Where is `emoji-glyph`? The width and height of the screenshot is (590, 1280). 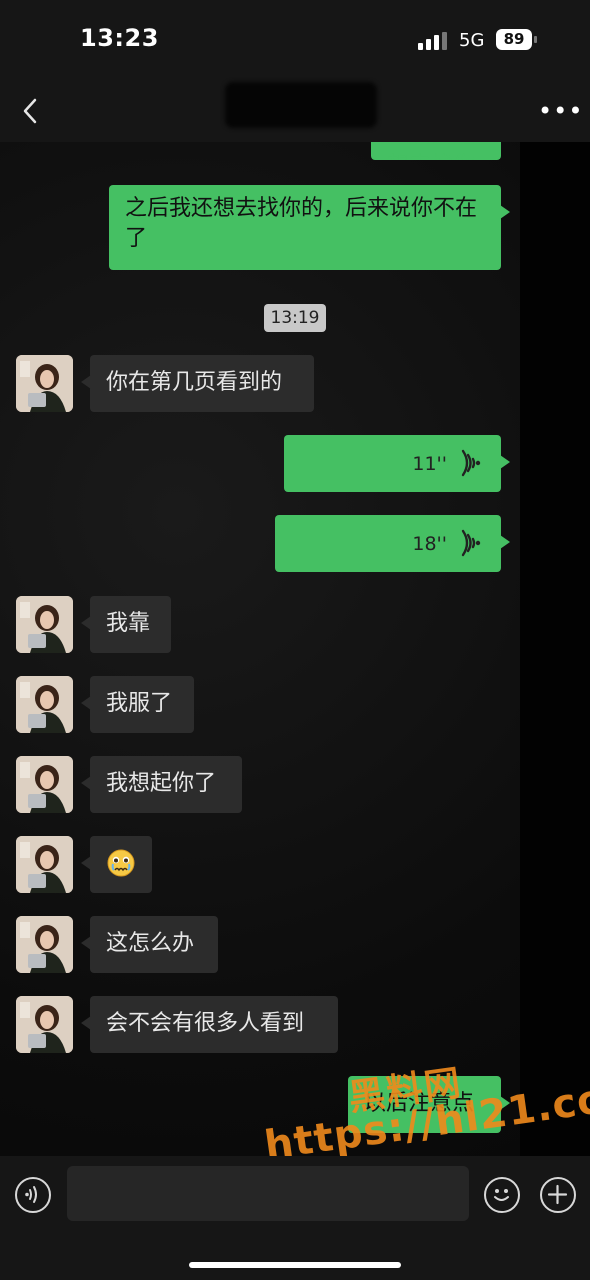
emoji-glyph is located at coordinates (501, 1195).